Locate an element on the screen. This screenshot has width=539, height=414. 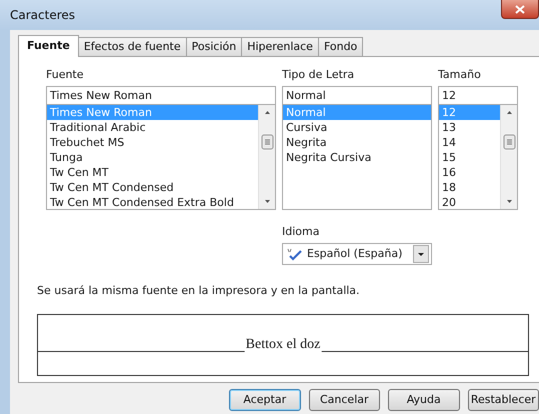
tab: Hiperenlace is located at coordinates (280, 46).